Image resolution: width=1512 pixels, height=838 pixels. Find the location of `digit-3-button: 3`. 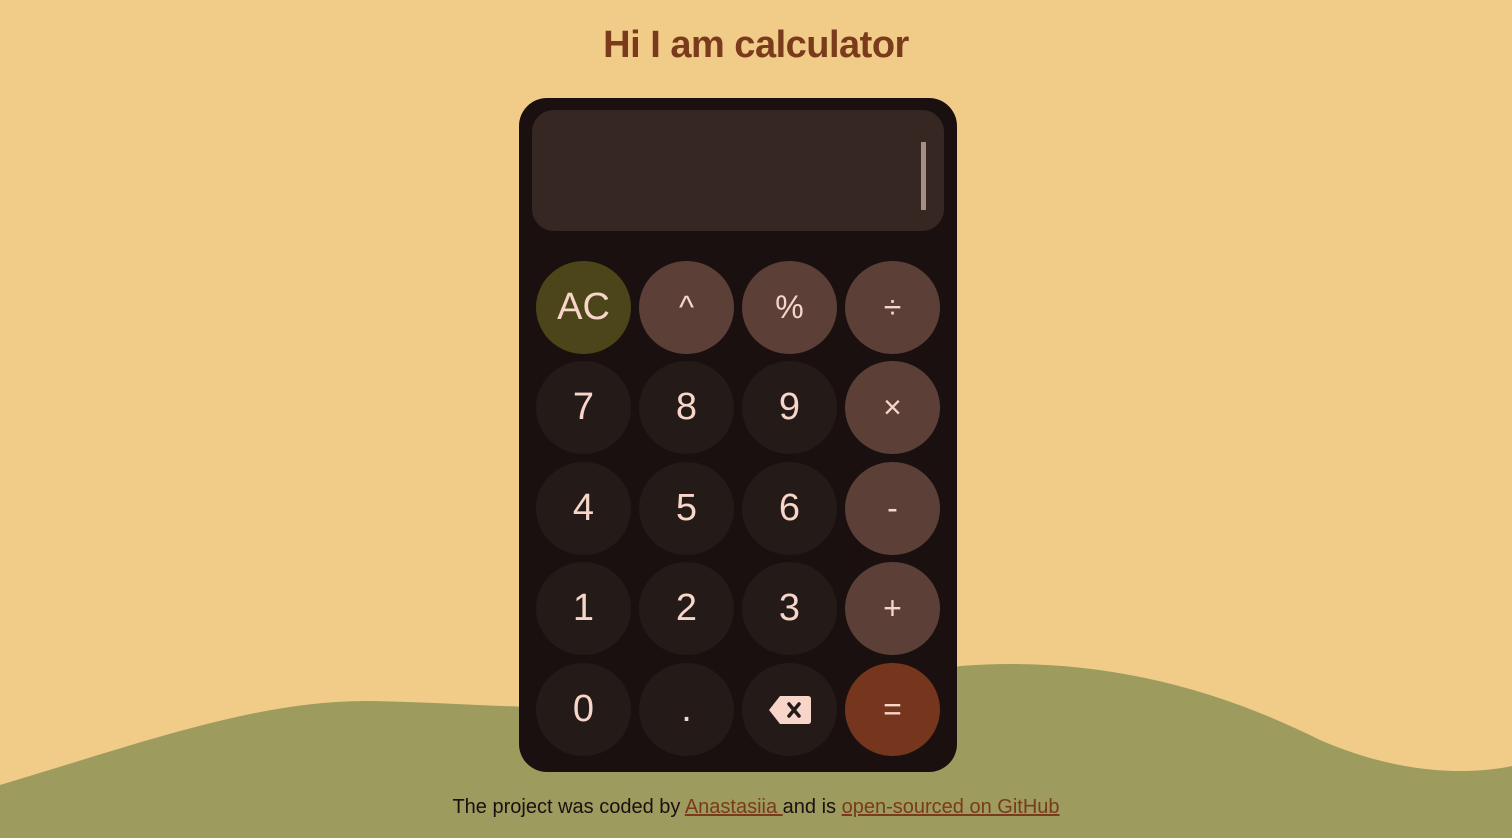

digit-3-button: 3 is located at coordinates (789, 608).